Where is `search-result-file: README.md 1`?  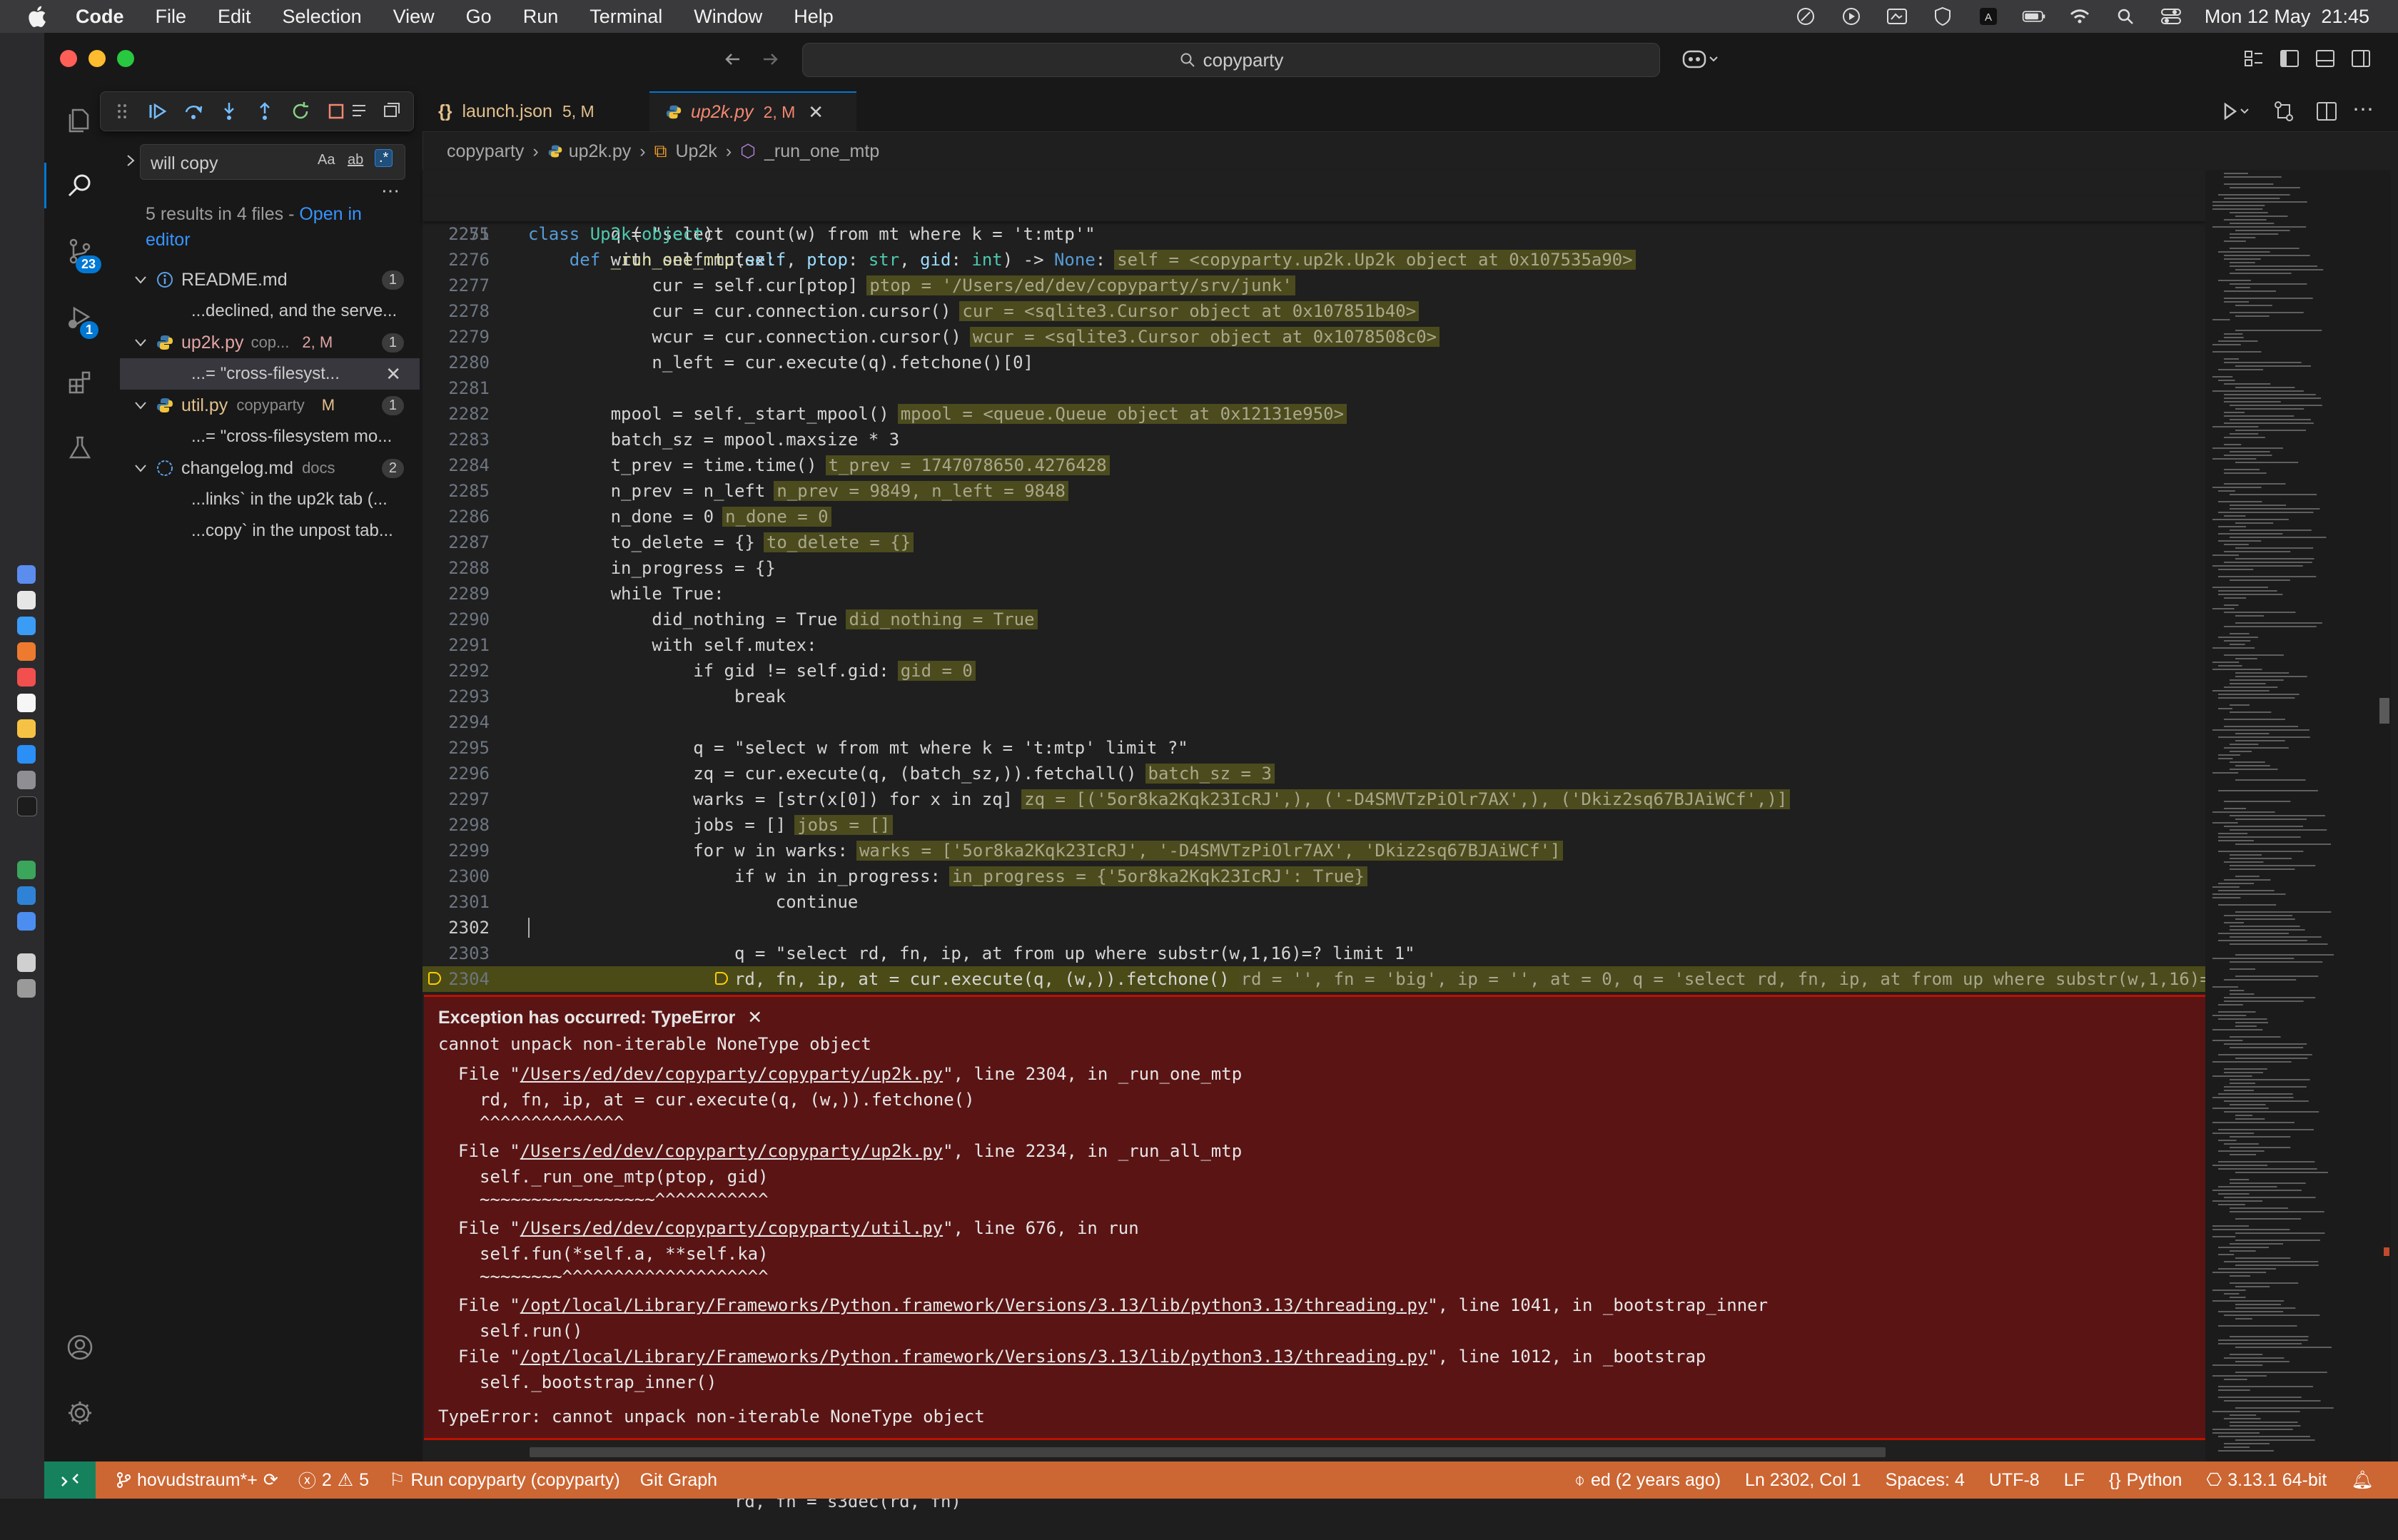
search-result-file: README.md 1 is located at coordinates (270, 279).